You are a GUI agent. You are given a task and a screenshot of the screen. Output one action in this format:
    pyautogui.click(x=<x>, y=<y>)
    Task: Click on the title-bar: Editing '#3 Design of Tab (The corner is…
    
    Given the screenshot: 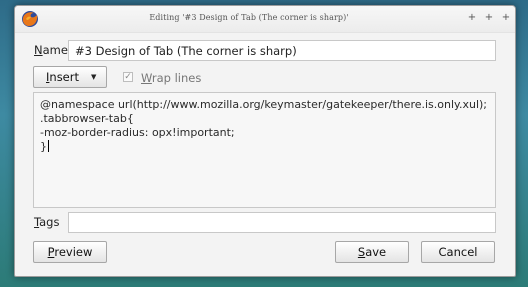 What is the action you would take?
    pyautogui.click(x=265, y=19)
    